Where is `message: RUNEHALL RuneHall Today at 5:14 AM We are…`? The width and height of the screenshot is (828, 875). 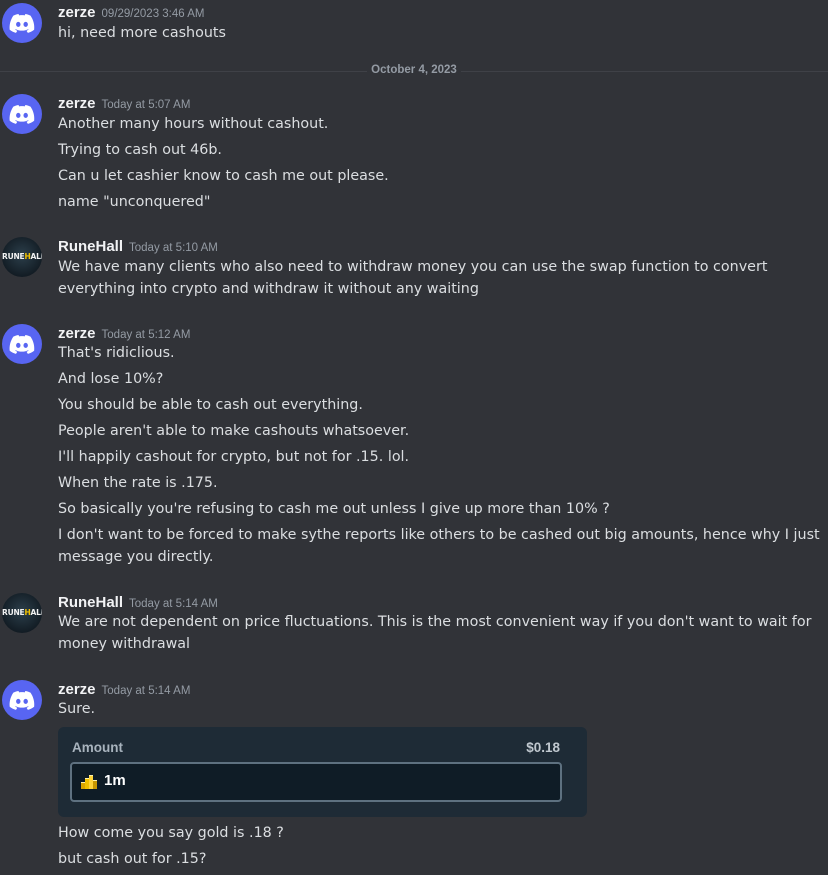 message: RUNEHALL RuneHall Today at 5:14 AM We are… is located at coordinates (414, 623).